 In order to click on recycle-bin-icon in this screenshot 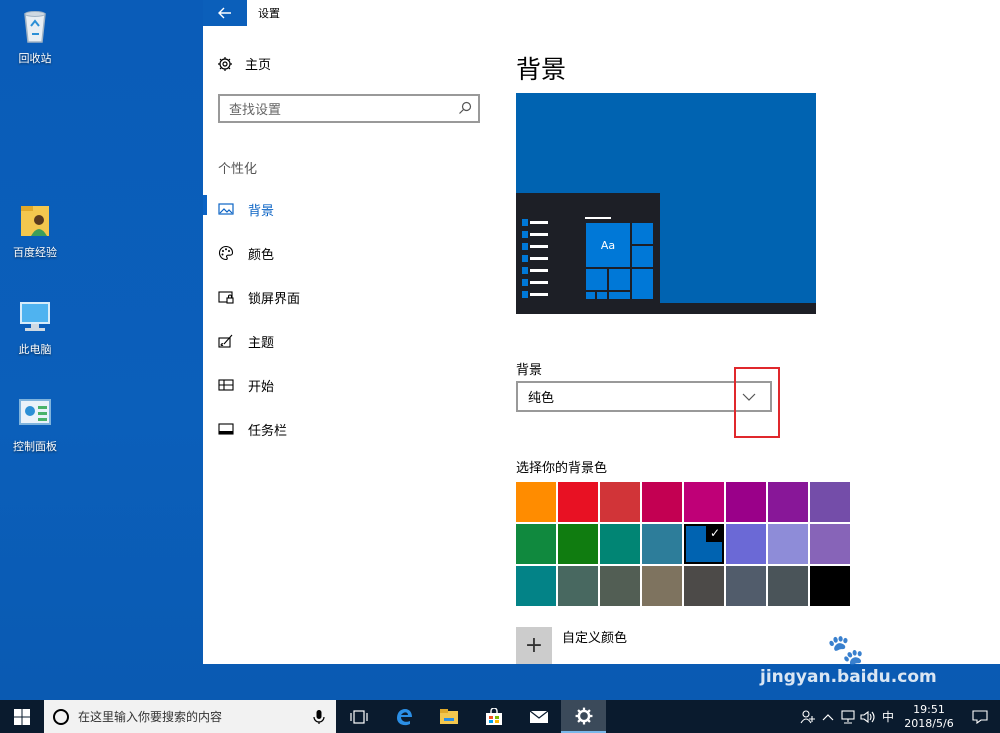, I will do `click(35, 27)`.